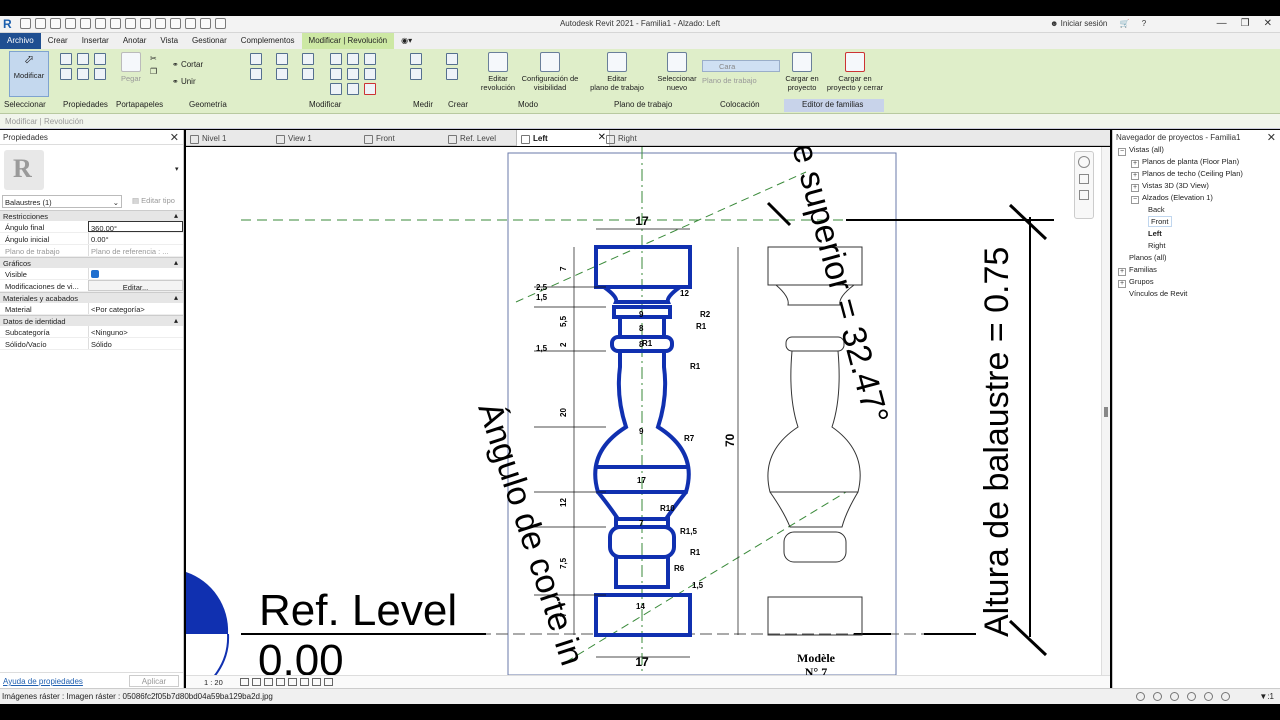 The height and width of the screenshot is (720, 1280). I want to click on tree-node-vistas-3d-3d-view-: + Vistas 3D (3D View), so click(1196, 187).